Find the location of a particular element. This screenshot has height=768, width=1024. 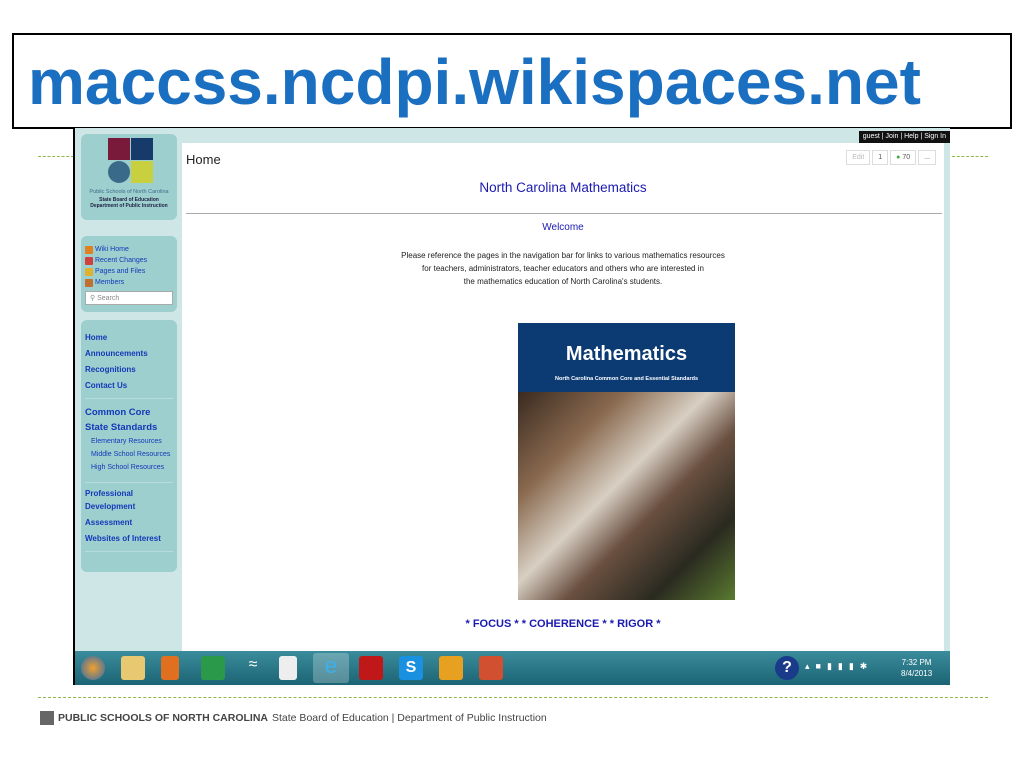

comment-icon: ● is located at coordinates (898, 157).